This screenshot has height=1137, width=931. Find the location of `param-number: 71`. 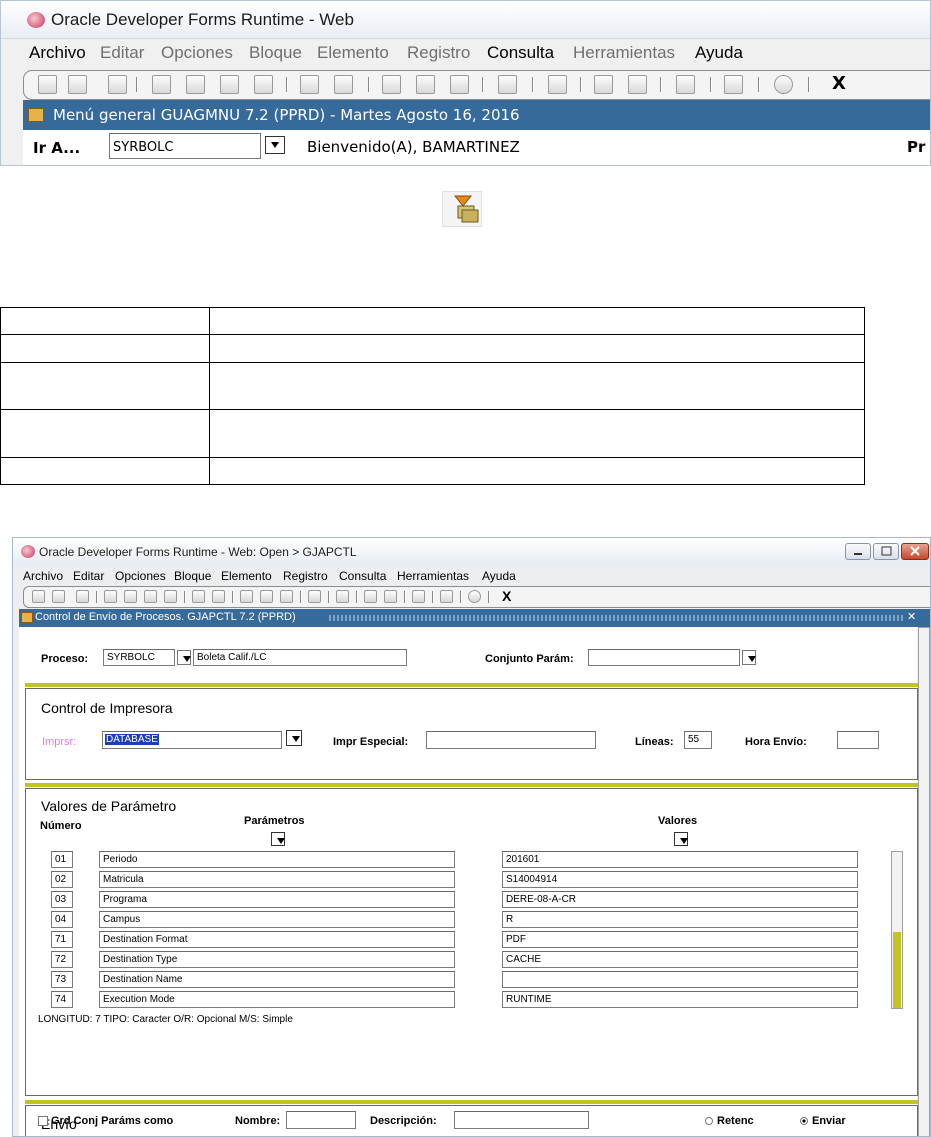

param-number: 71 is located at coordinates (62, 939).